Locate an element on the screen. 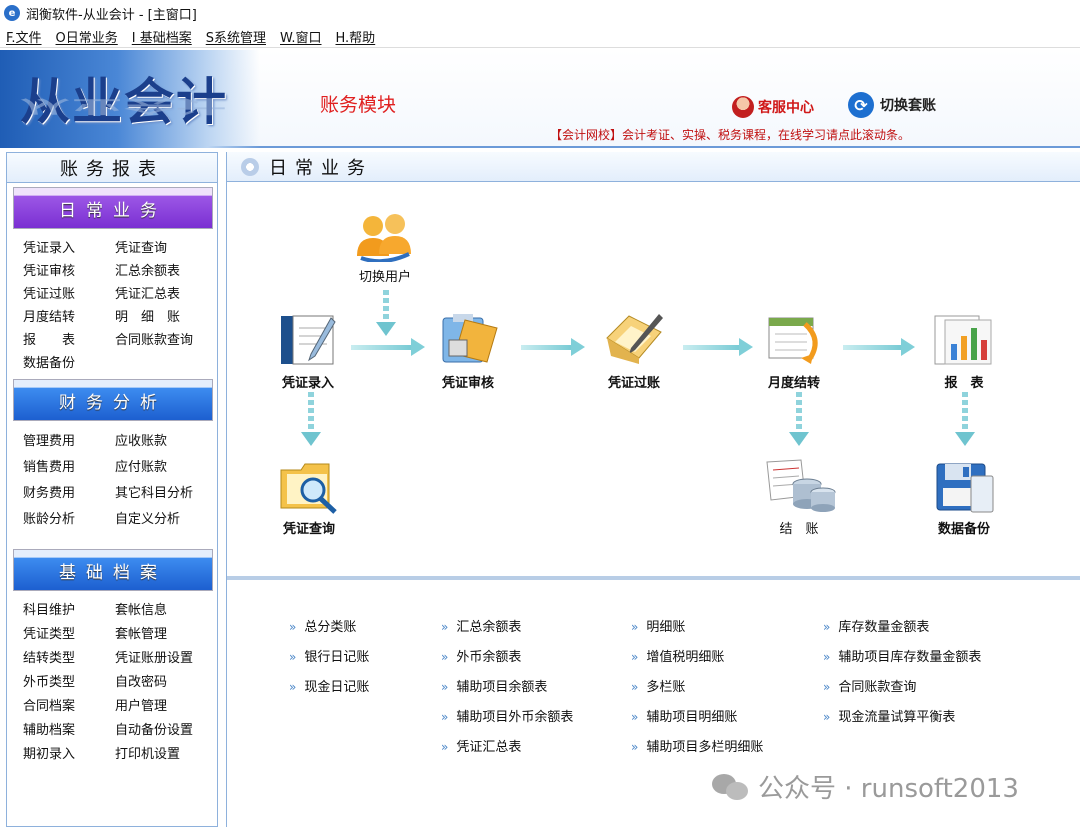 The height and width of the screenshot is (827, 1080). link-item: » 凭证汇总表 is located at coordinates (481, 745).